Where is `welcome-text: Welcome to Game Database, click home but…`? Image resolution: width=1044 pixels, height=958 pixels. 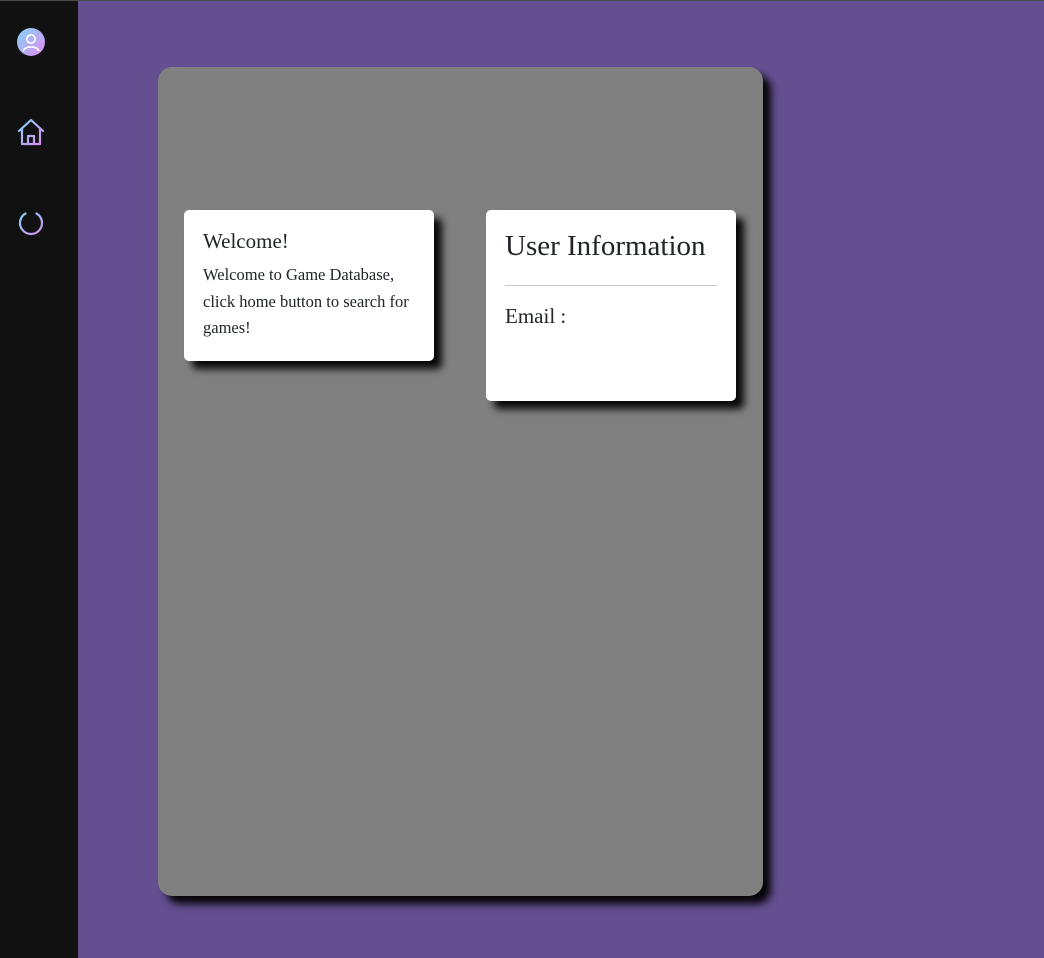 welcome-text: Welcome to Game Database, click home but… is located at coordinates (306, 301).